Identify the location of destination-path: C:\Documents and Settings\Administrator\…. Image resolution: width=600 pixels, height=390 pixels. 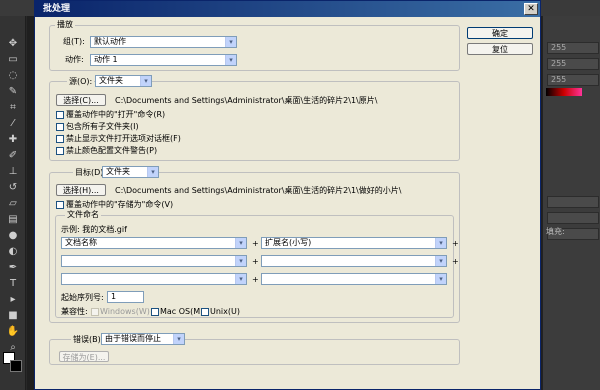
(258, 190).